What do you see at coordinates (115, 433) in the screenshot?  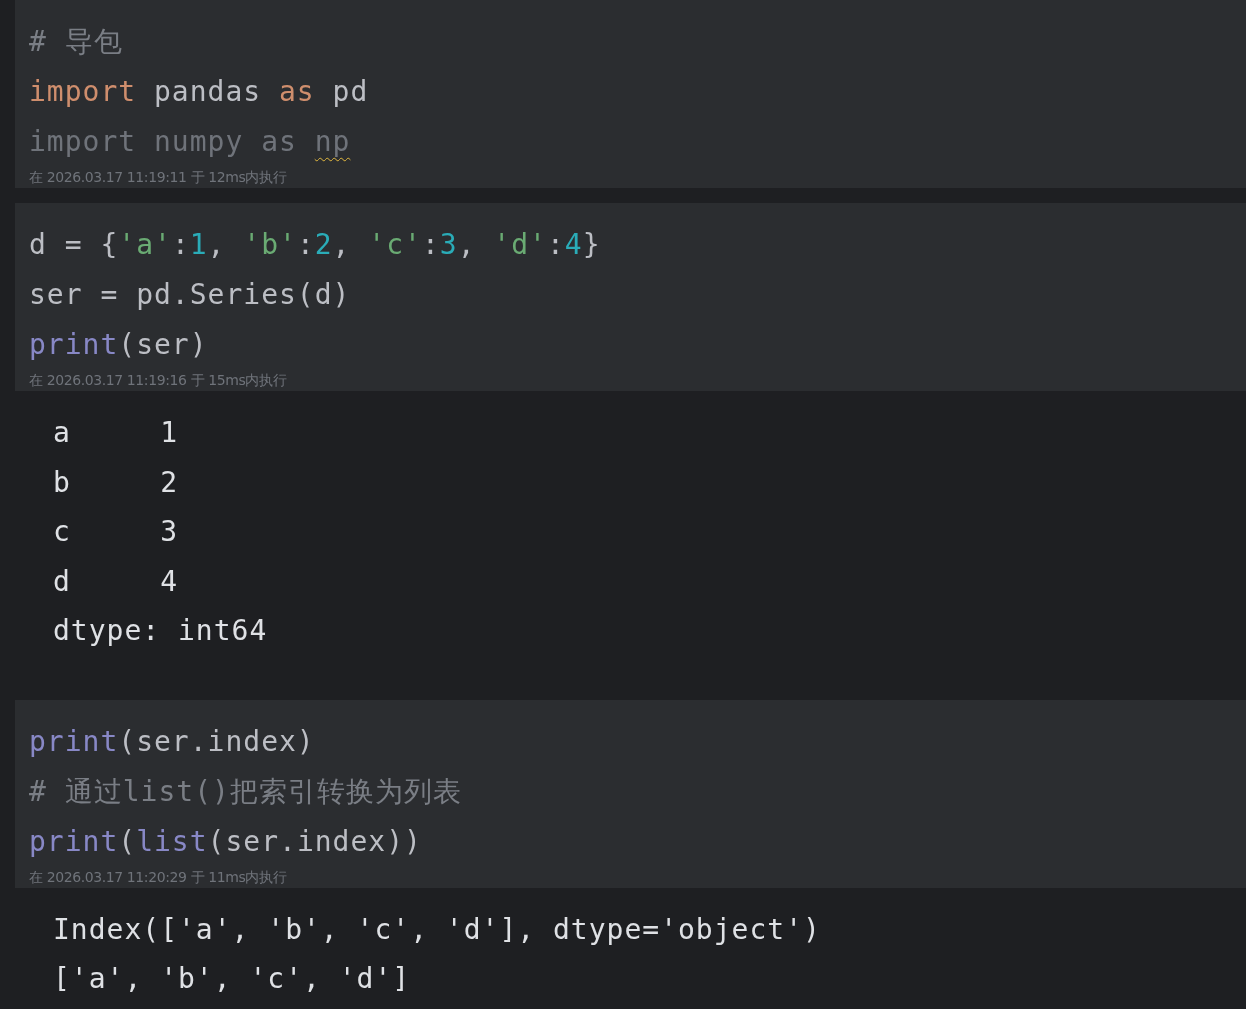 I see `output-line: a 1` at bounding box center [115, 433].